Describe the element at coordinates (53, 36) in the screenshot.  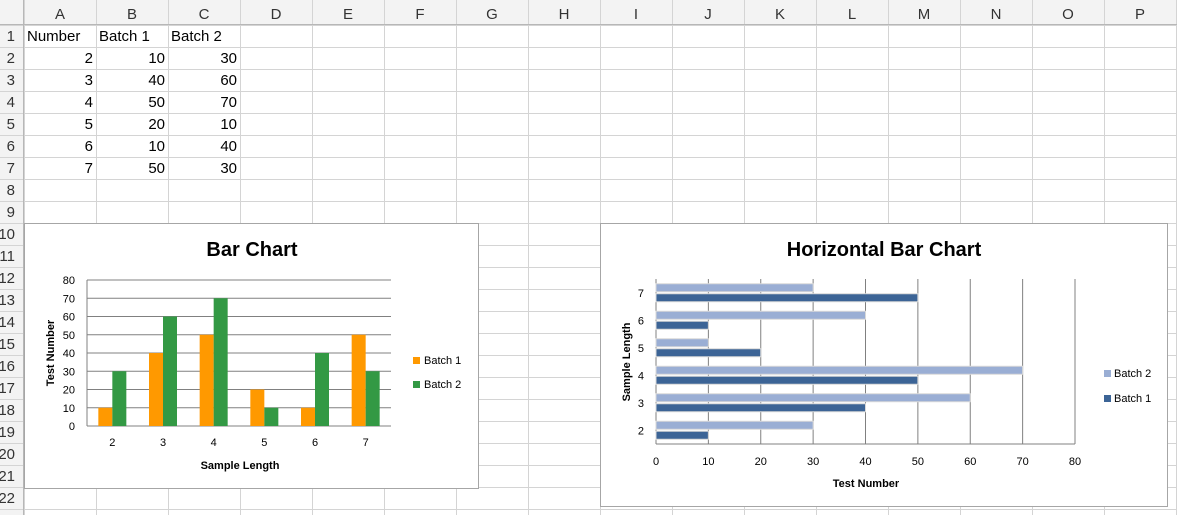
I see `cell-a1: Number` at that location.